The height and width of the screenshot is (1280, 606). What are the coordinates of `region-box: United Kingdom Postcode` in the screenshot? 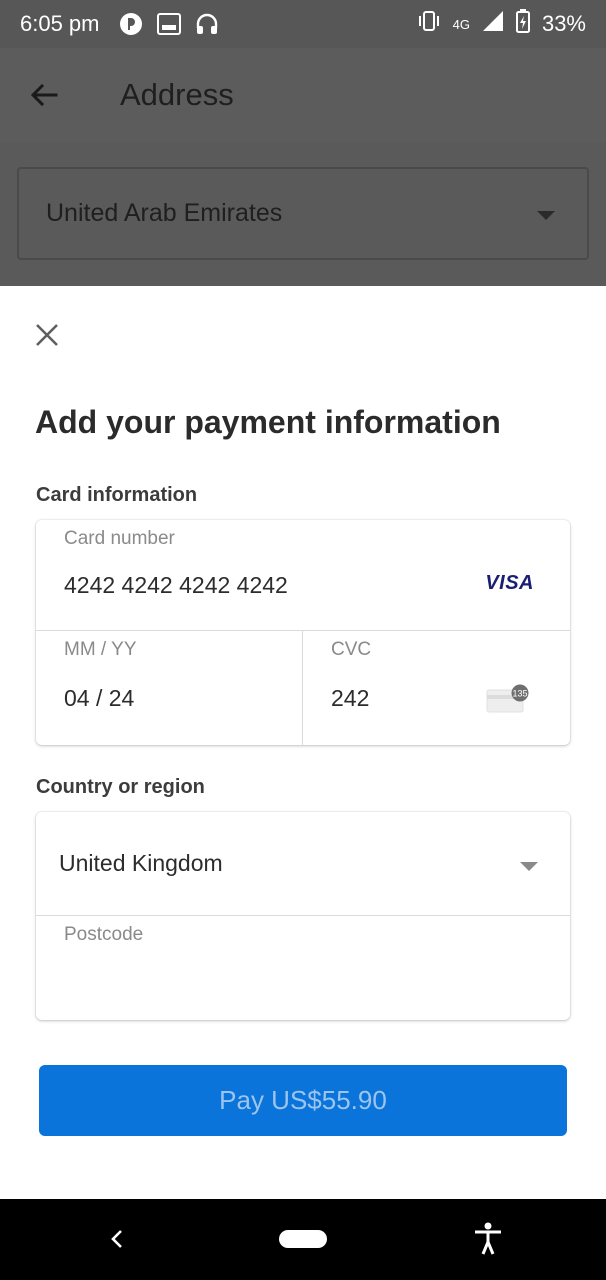 It's located at (303, 916).